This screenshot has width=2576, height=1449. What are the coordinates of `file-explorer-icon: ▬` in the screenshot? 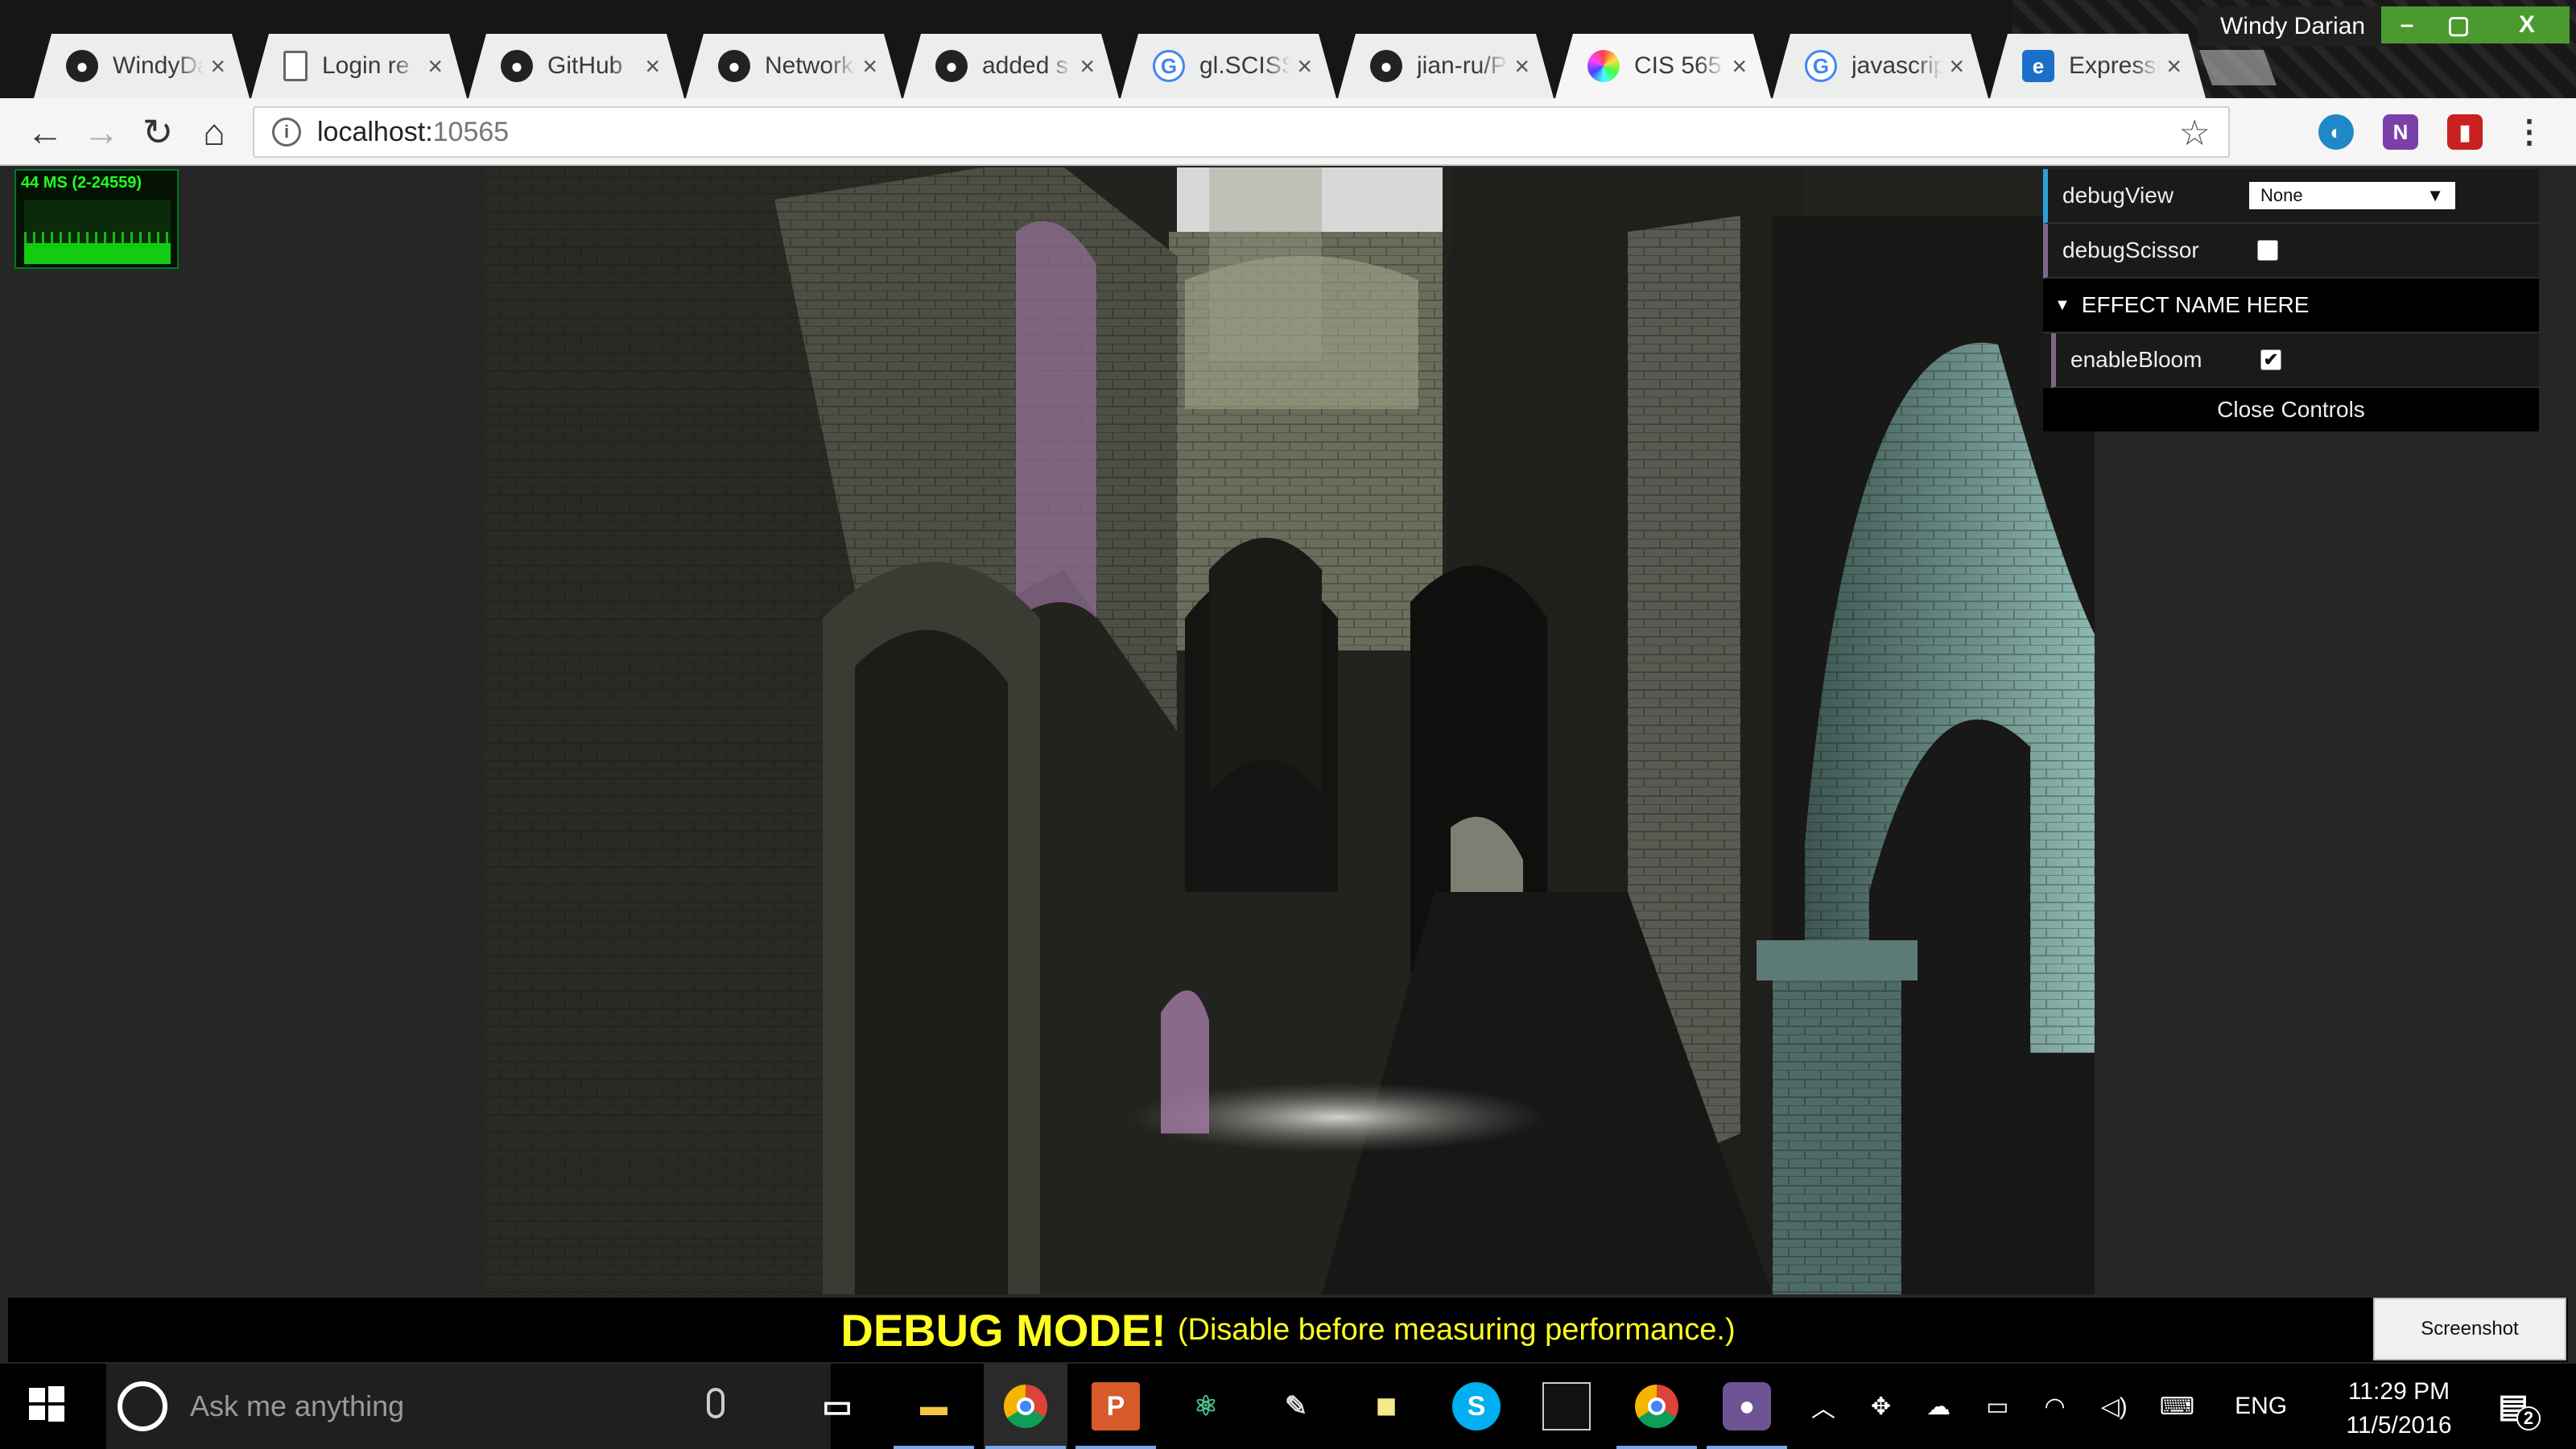 It's located at (934, 1415).